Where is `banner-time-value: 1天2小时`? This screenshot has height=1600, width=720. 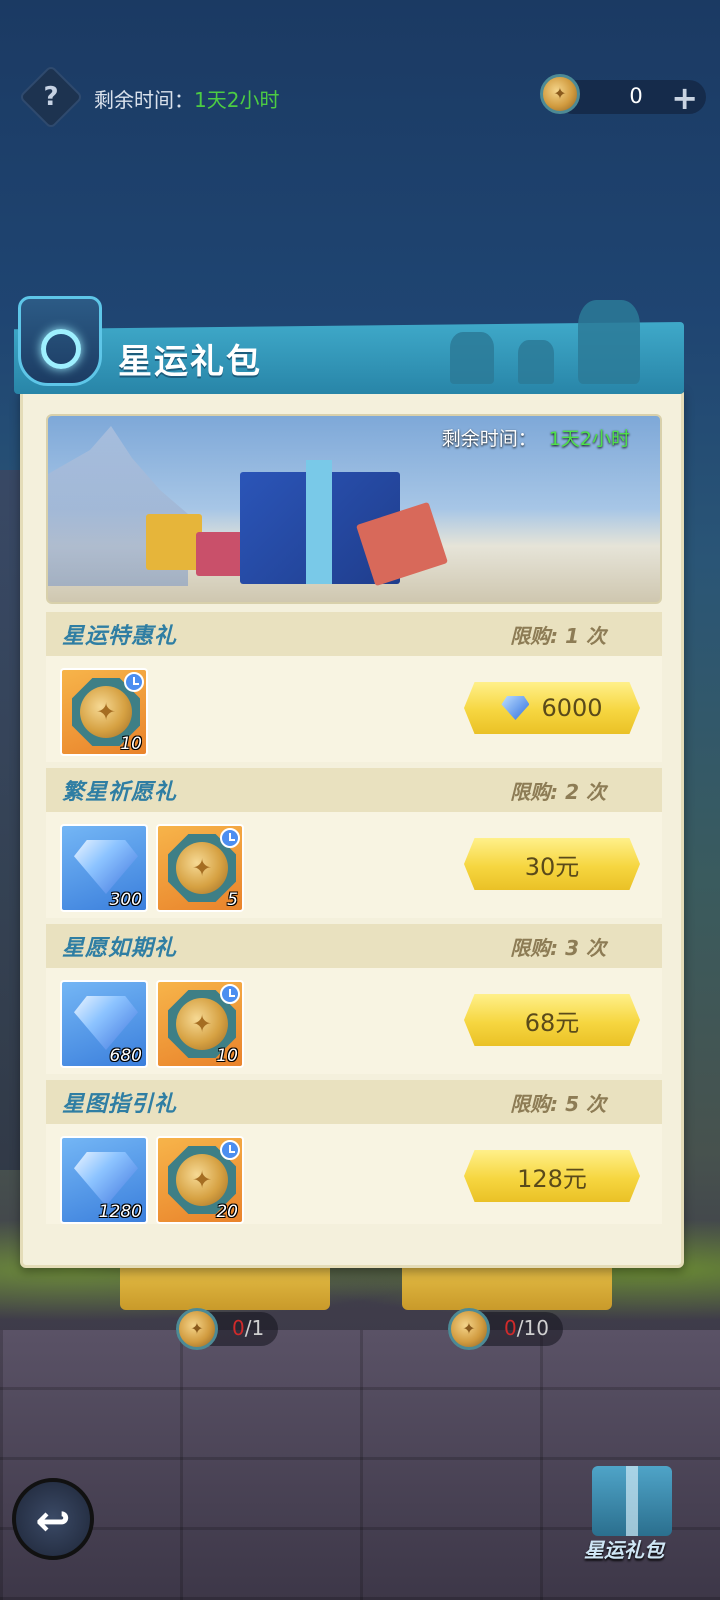 banner-time-value: 1天2小时 is located at coordinates (589, 439).